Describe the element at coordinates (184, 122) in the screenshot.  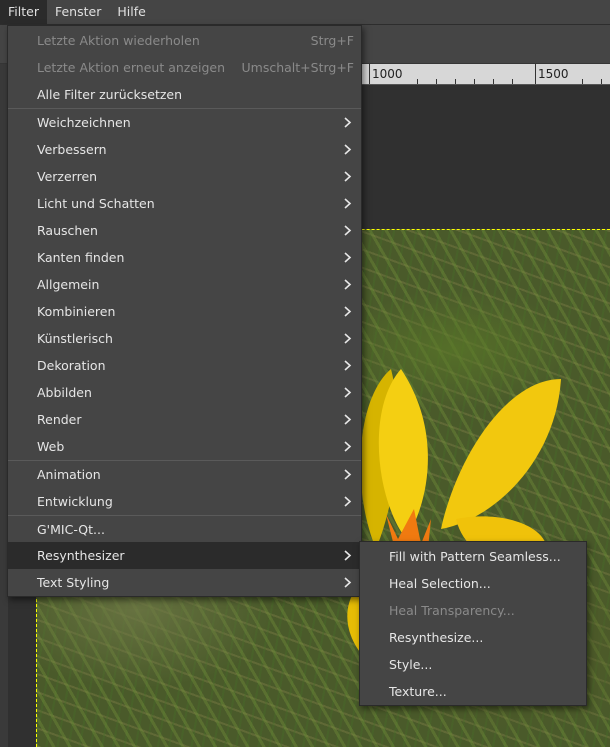
I see `menu-item-weichzeichnen: Weichzeichnen` at that location.